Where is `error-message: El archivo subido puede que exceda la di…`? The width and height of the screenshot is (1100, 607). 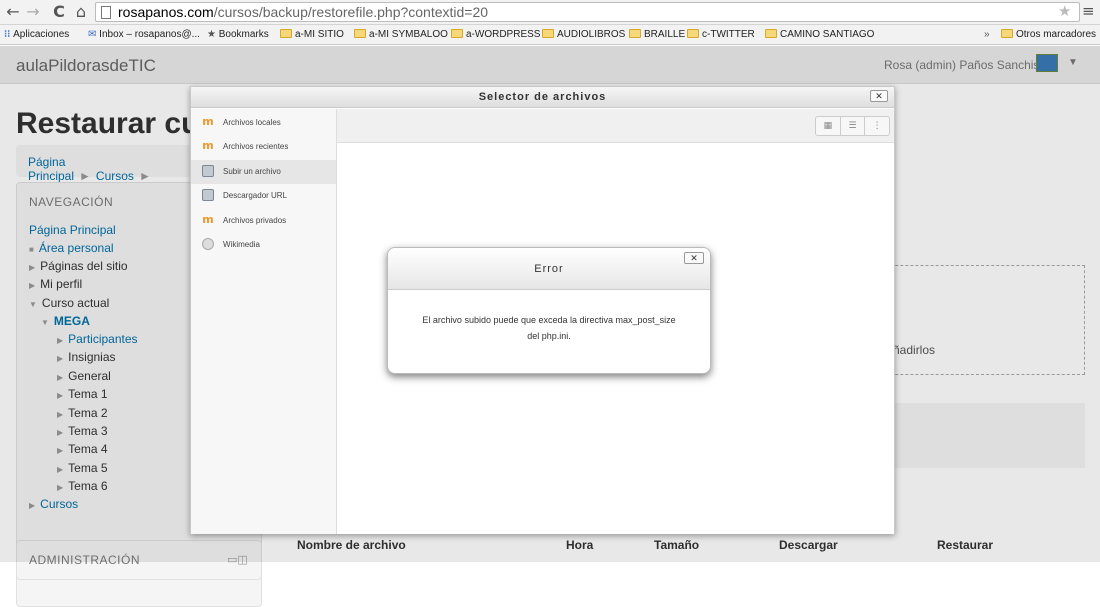
error-message: El archivo subido puede que exceda la di… is located at coordinates (549, 328).